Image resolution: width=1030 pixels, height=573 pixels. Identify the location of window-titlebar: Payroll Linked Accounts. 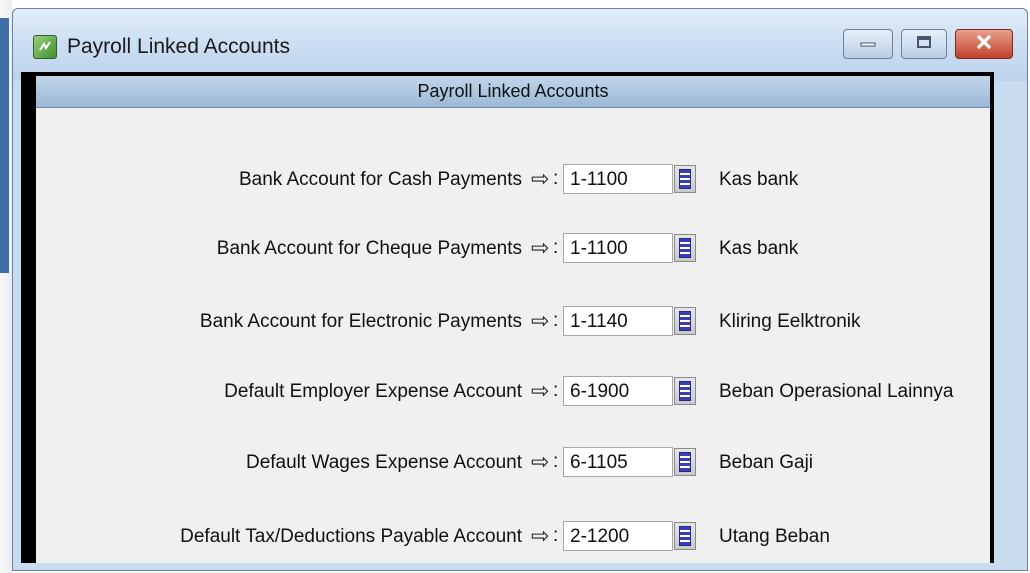
(520, 45).